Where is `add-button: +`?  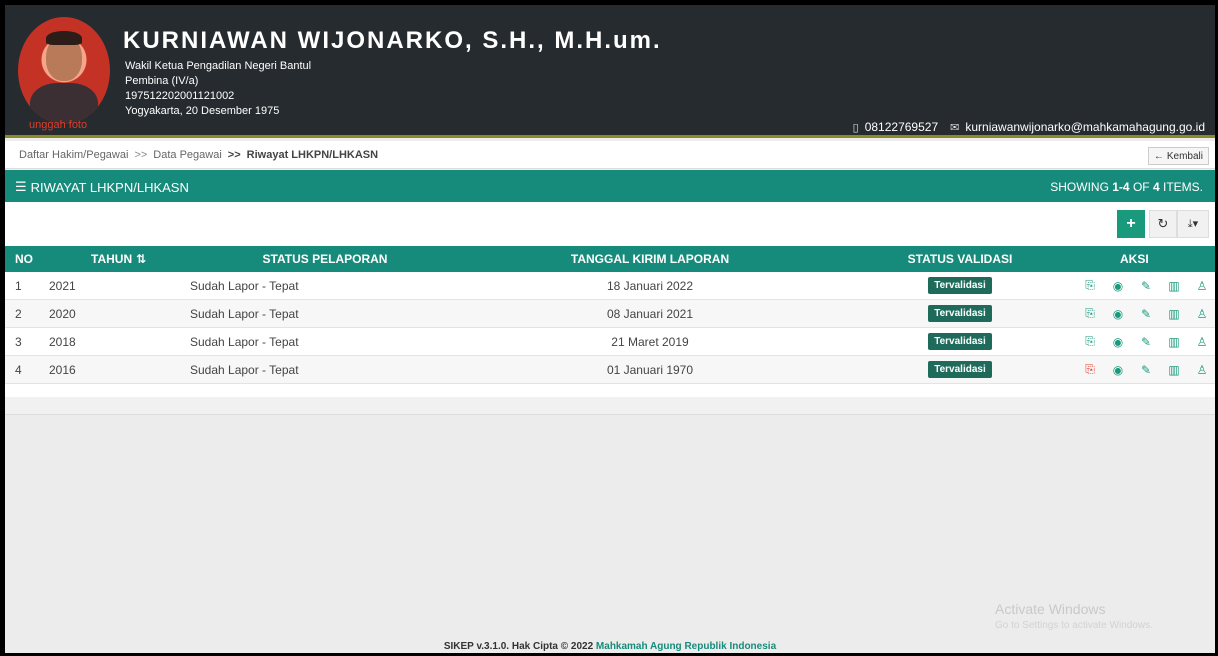
add-button: + is located at coordinates (1131, 224).